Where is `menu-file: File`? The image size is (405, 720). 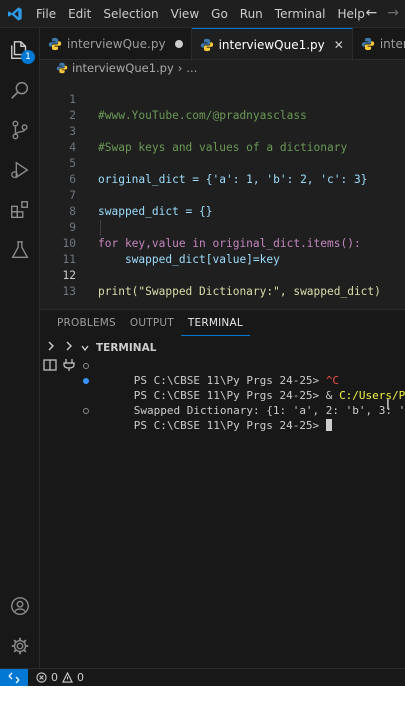
menu-file: File is located at coordinates (46, 14).